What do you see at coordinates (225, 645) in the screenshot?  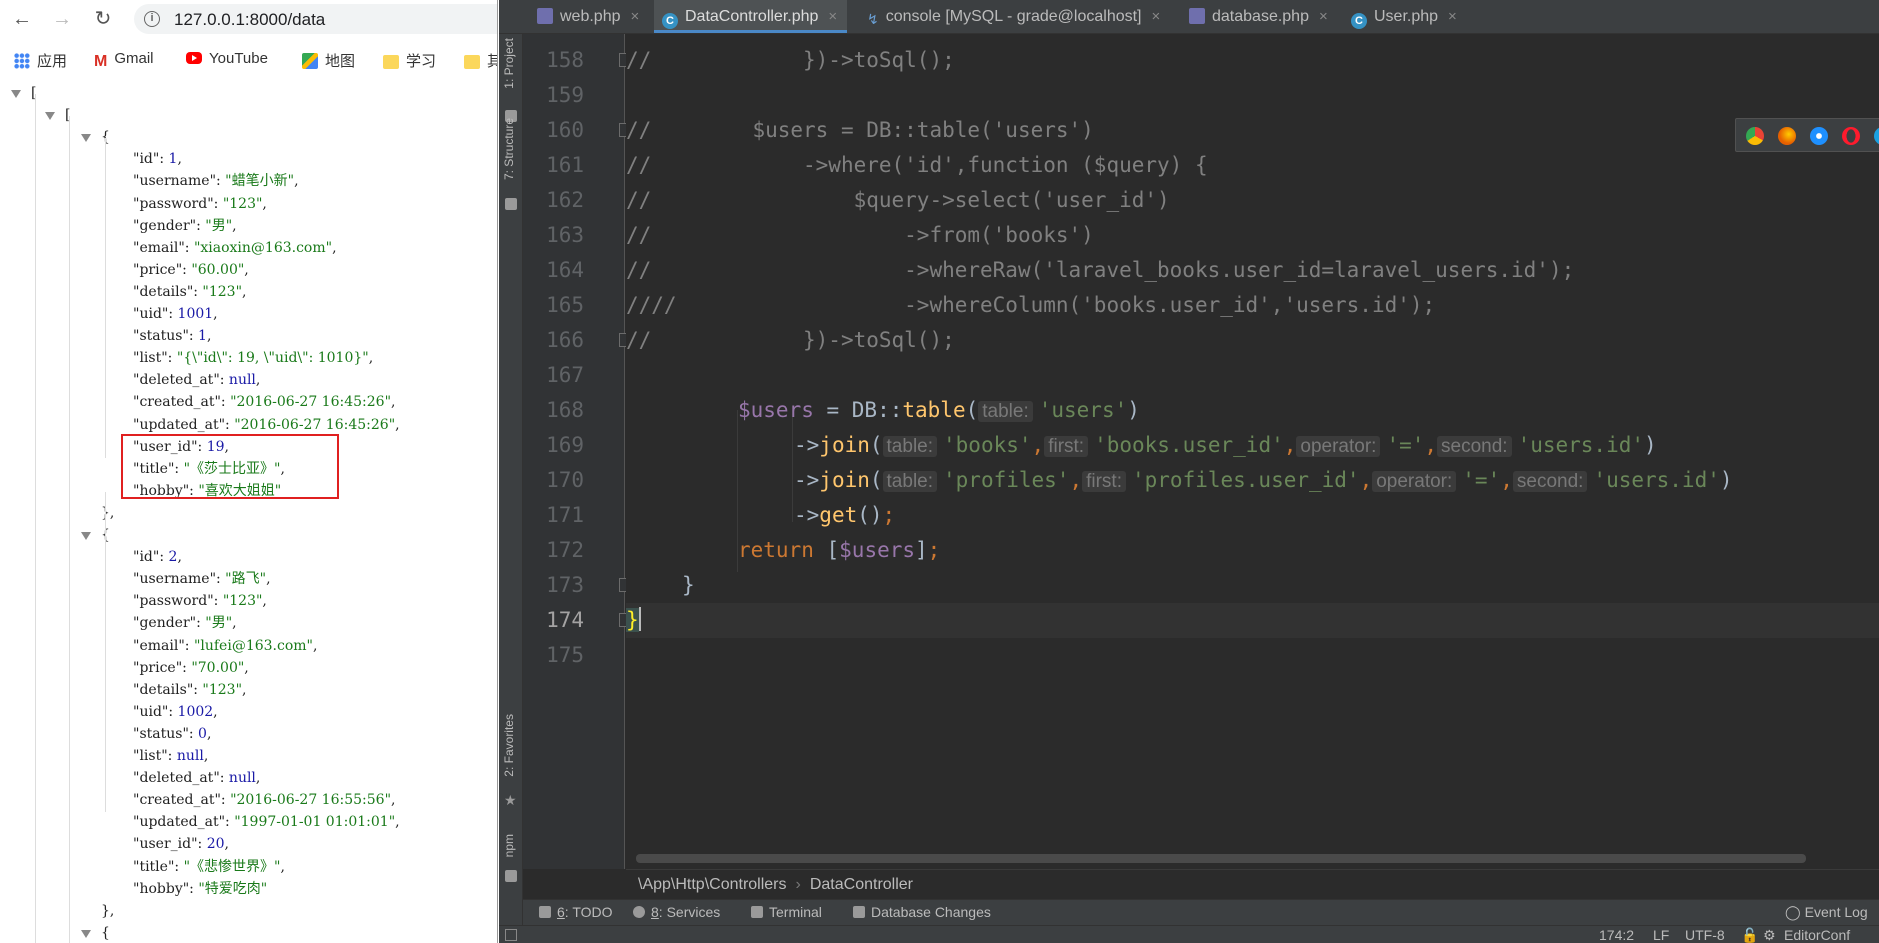 I see `json-line: "email": "lufei@163.com",` at bounding box center [225, 645].